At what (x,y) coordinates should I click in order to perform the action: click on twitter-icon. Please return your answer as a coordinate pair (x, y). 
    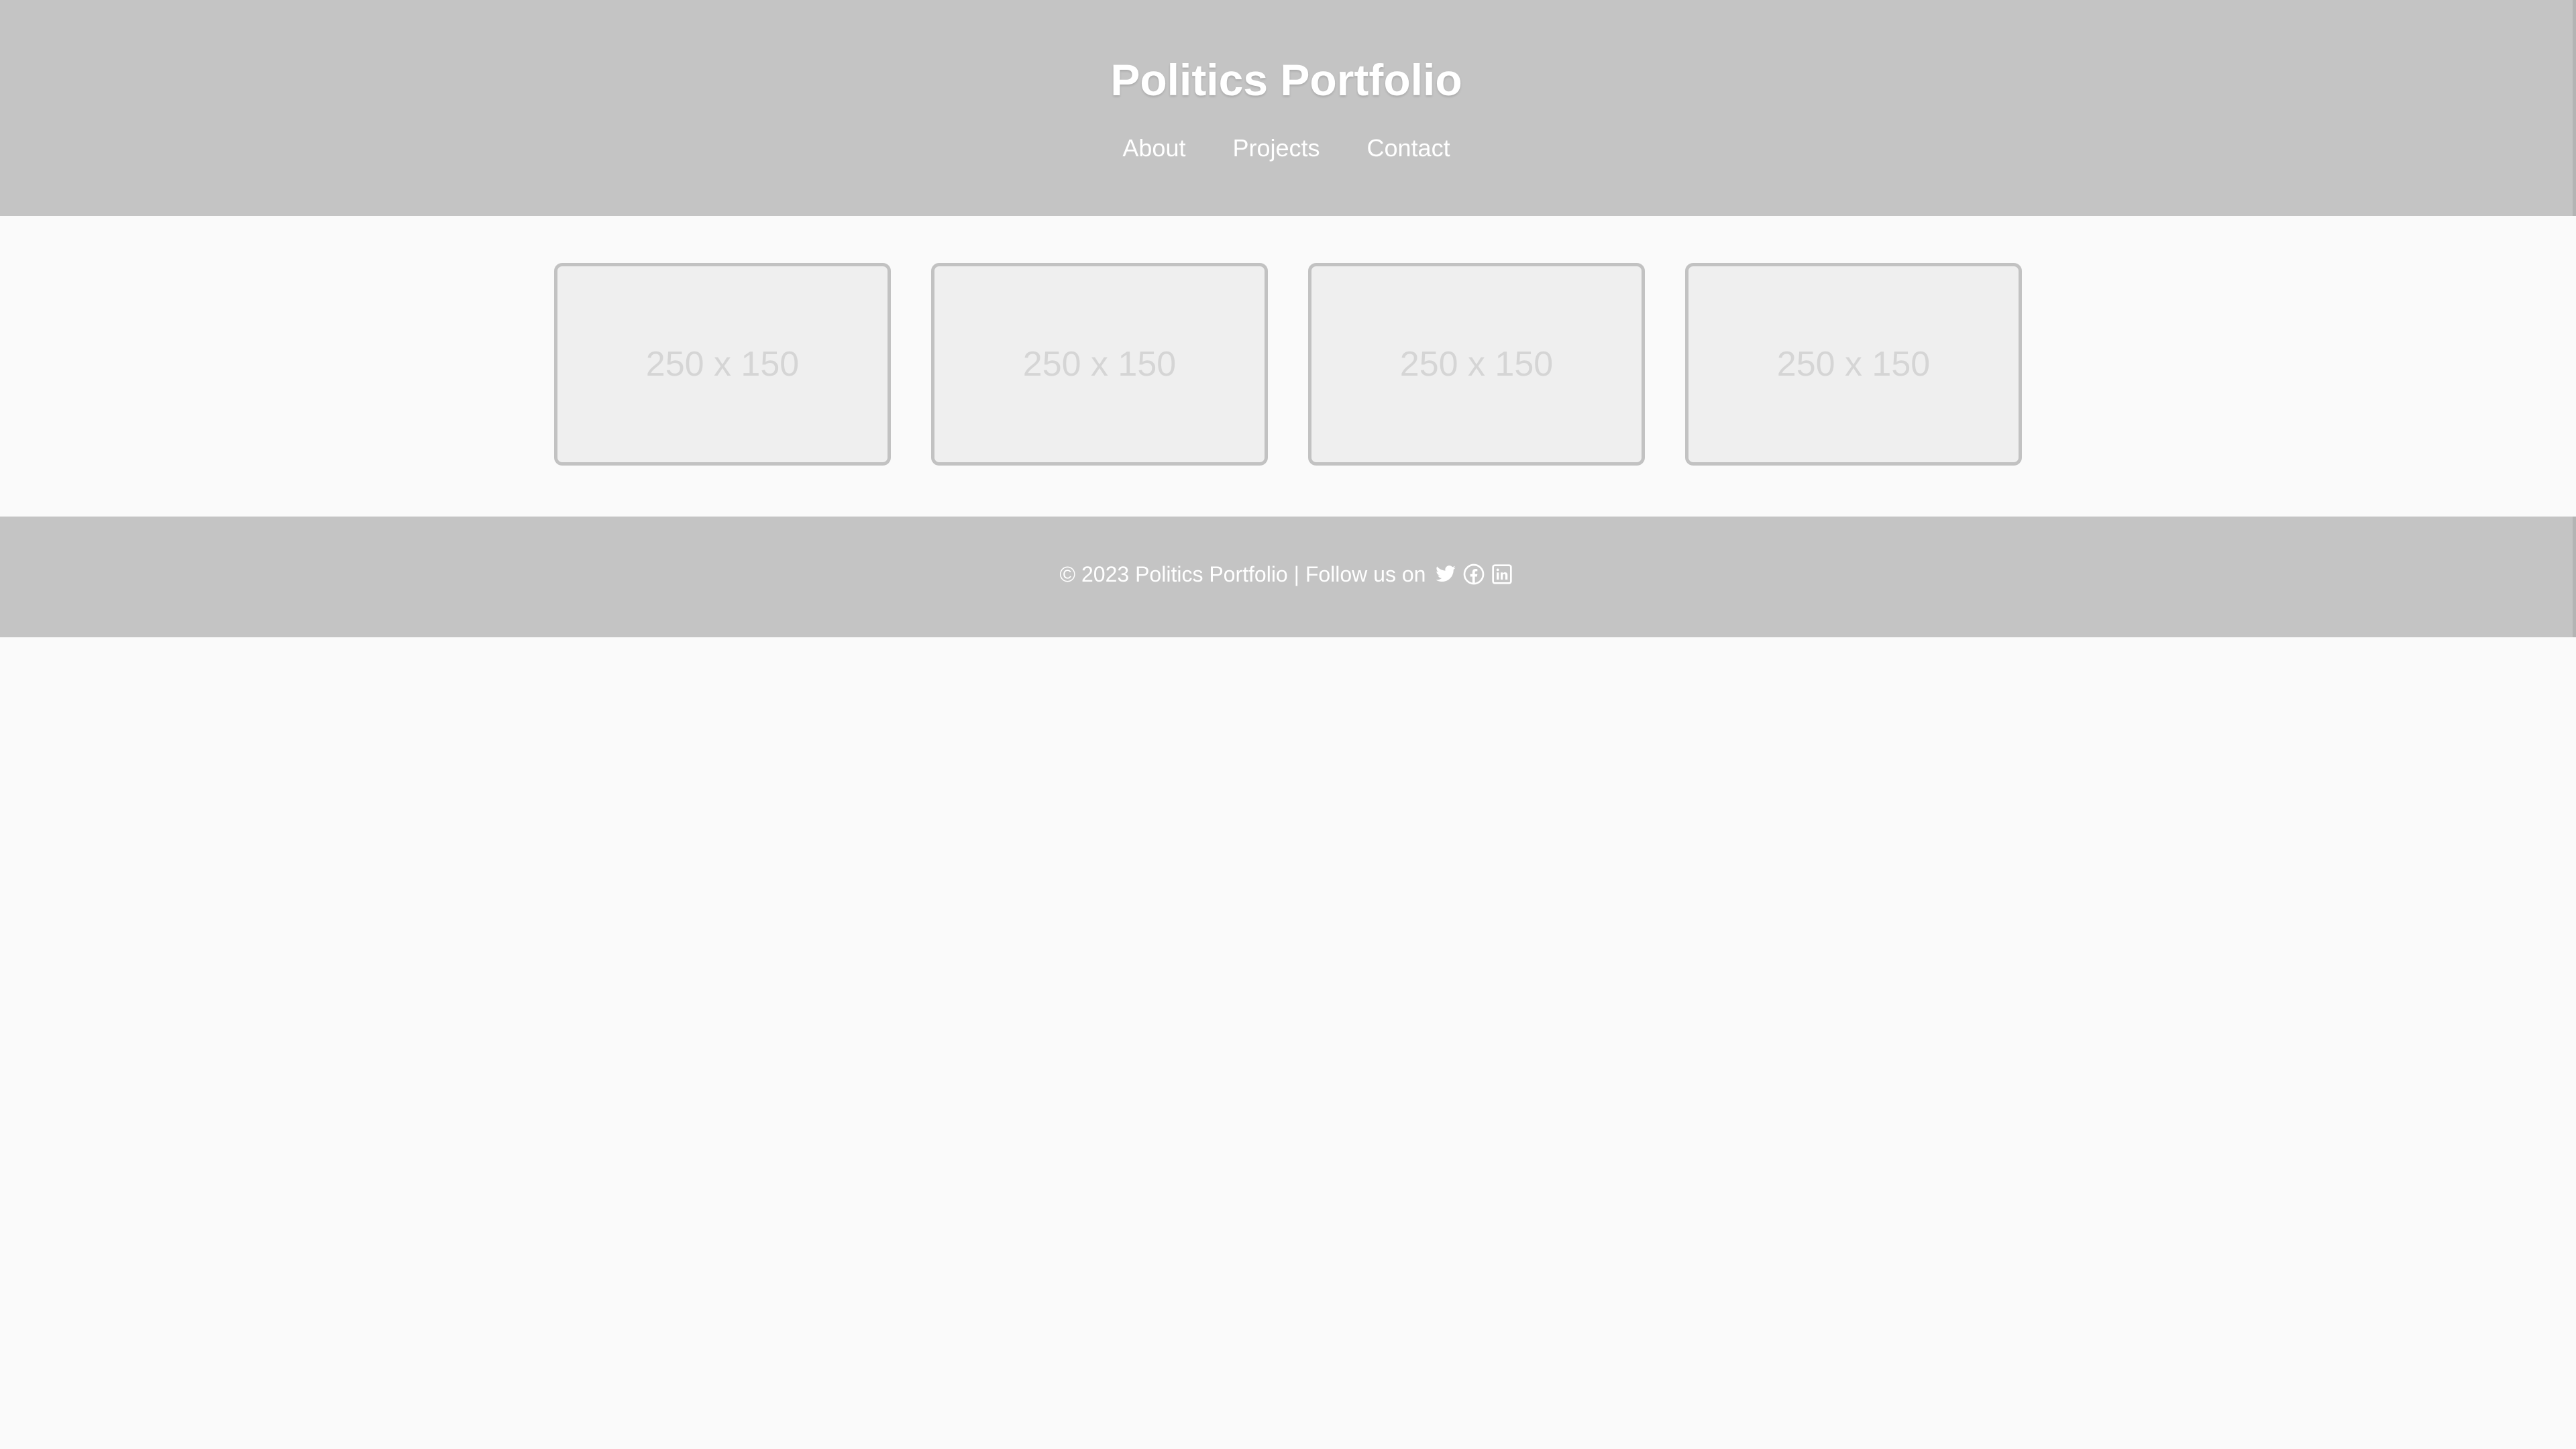
    Looking at the image, I should click on (1445, 574).